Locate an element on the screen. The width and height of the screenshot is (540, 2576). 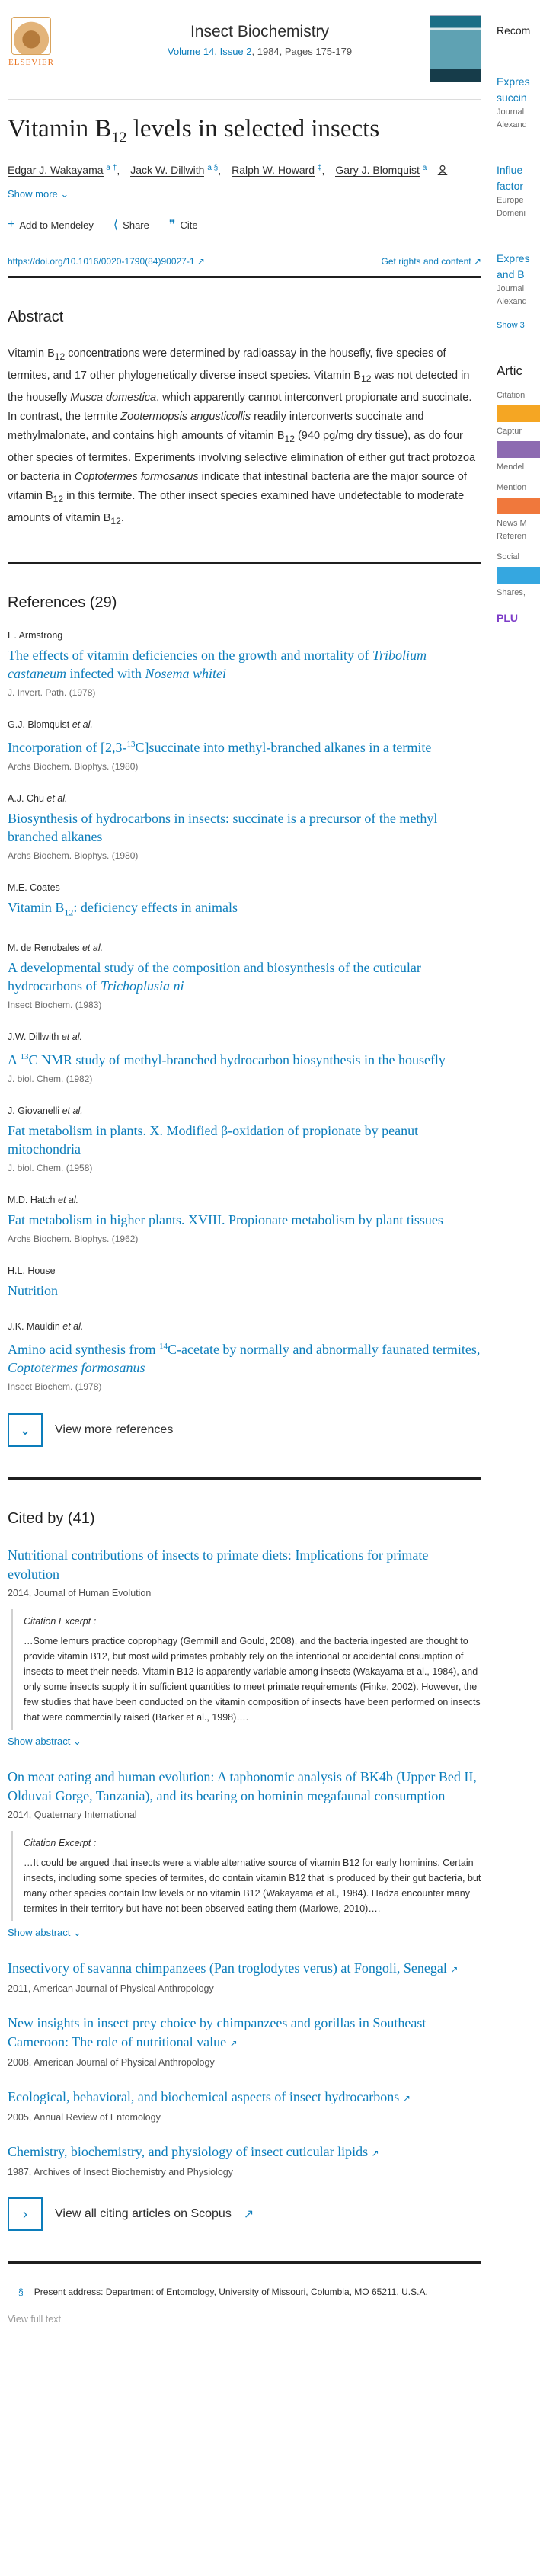
footnote-mark: § is located at coordinates (21, 2292).